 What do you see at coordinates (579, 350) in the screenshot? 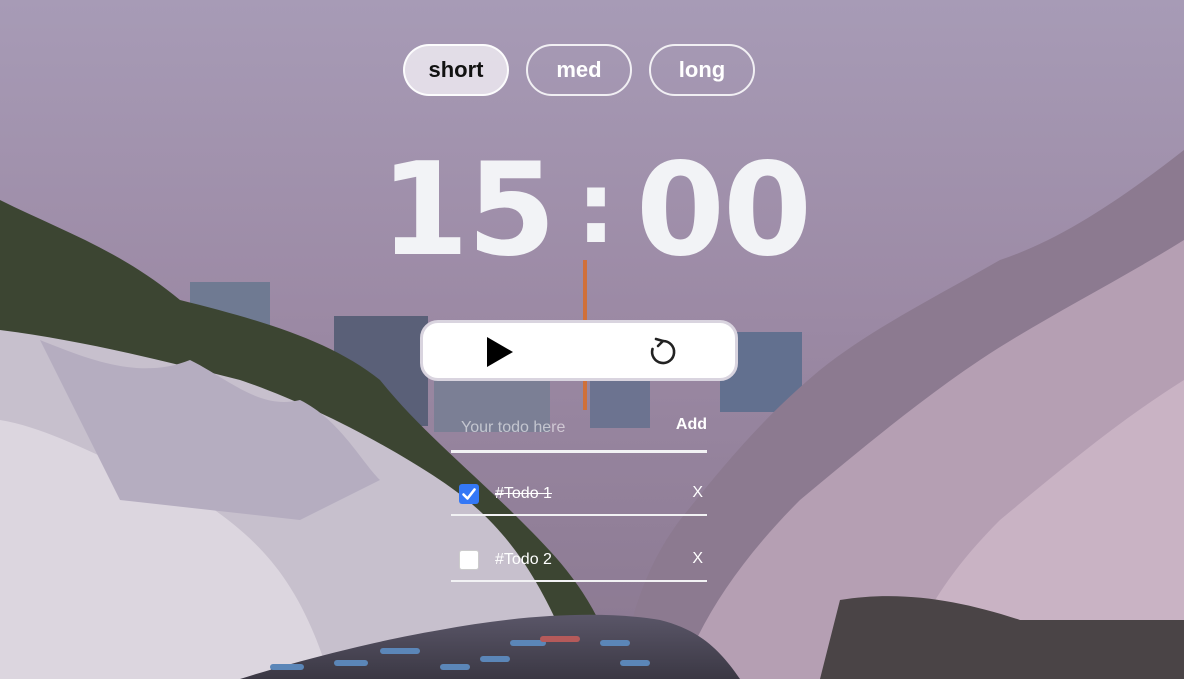
I see `timer-controls` at bounding box center [579, 350].